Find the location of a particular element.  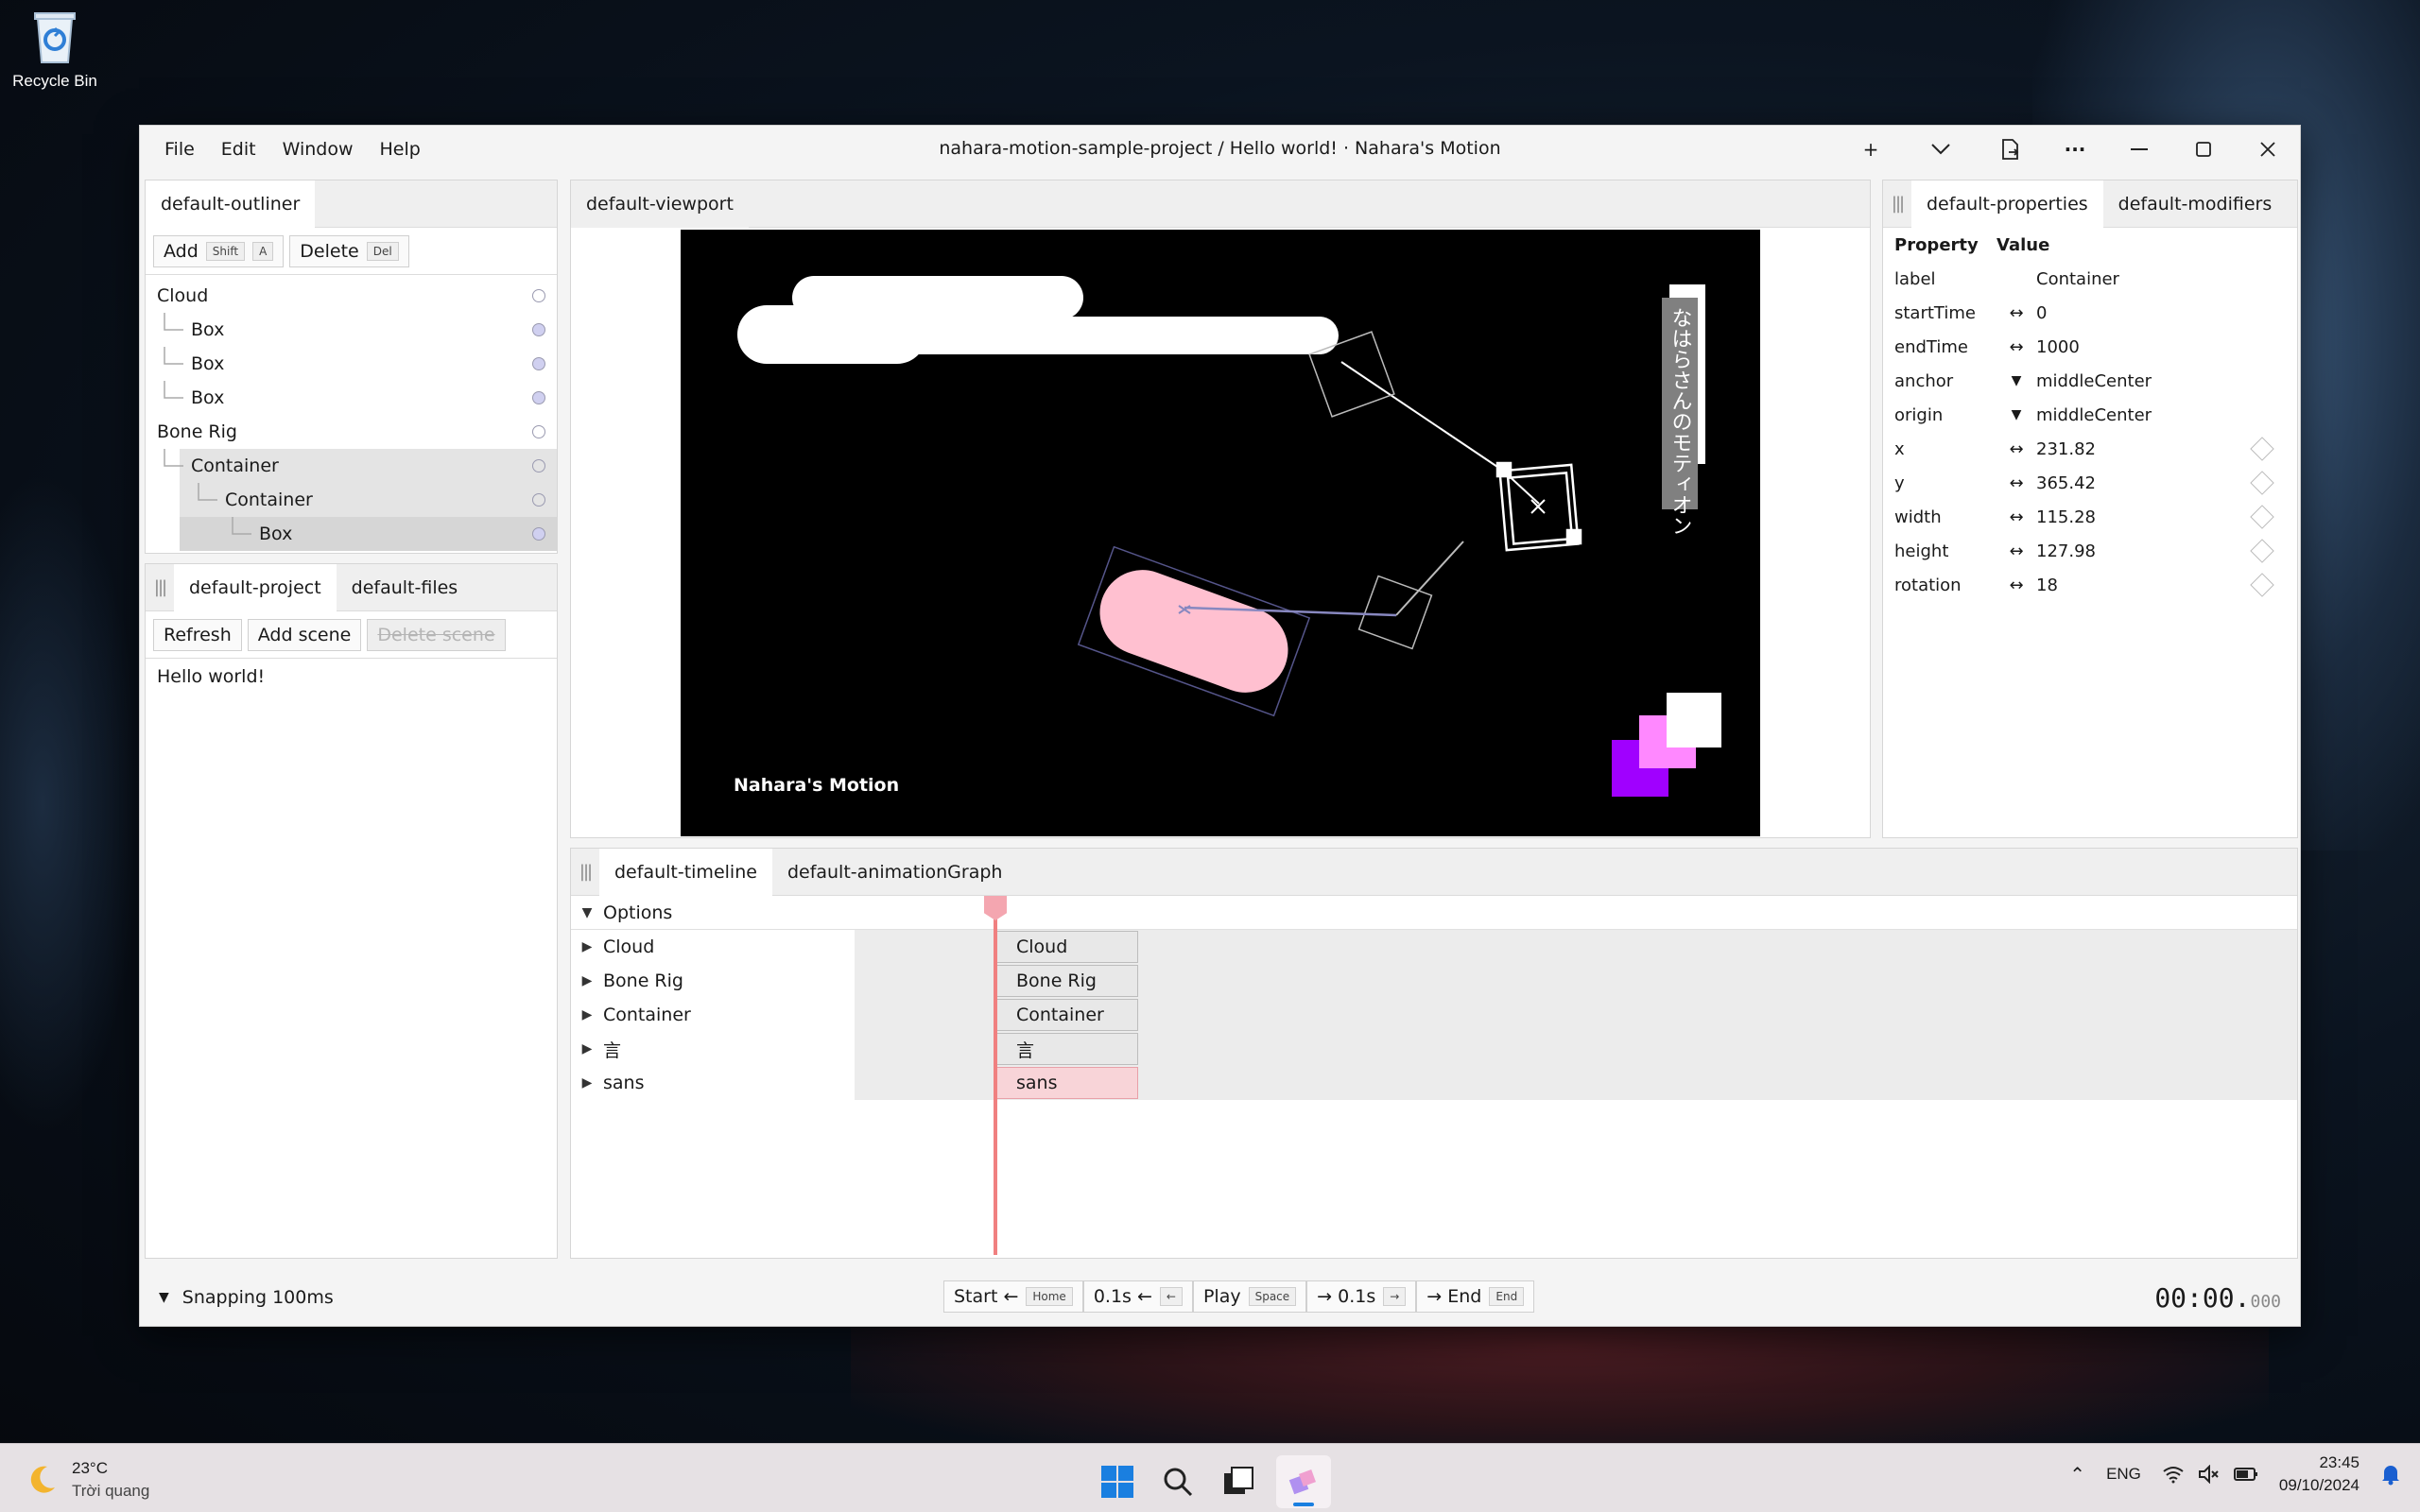

delete-button: Delete Del is located at coordinates (349, 250).